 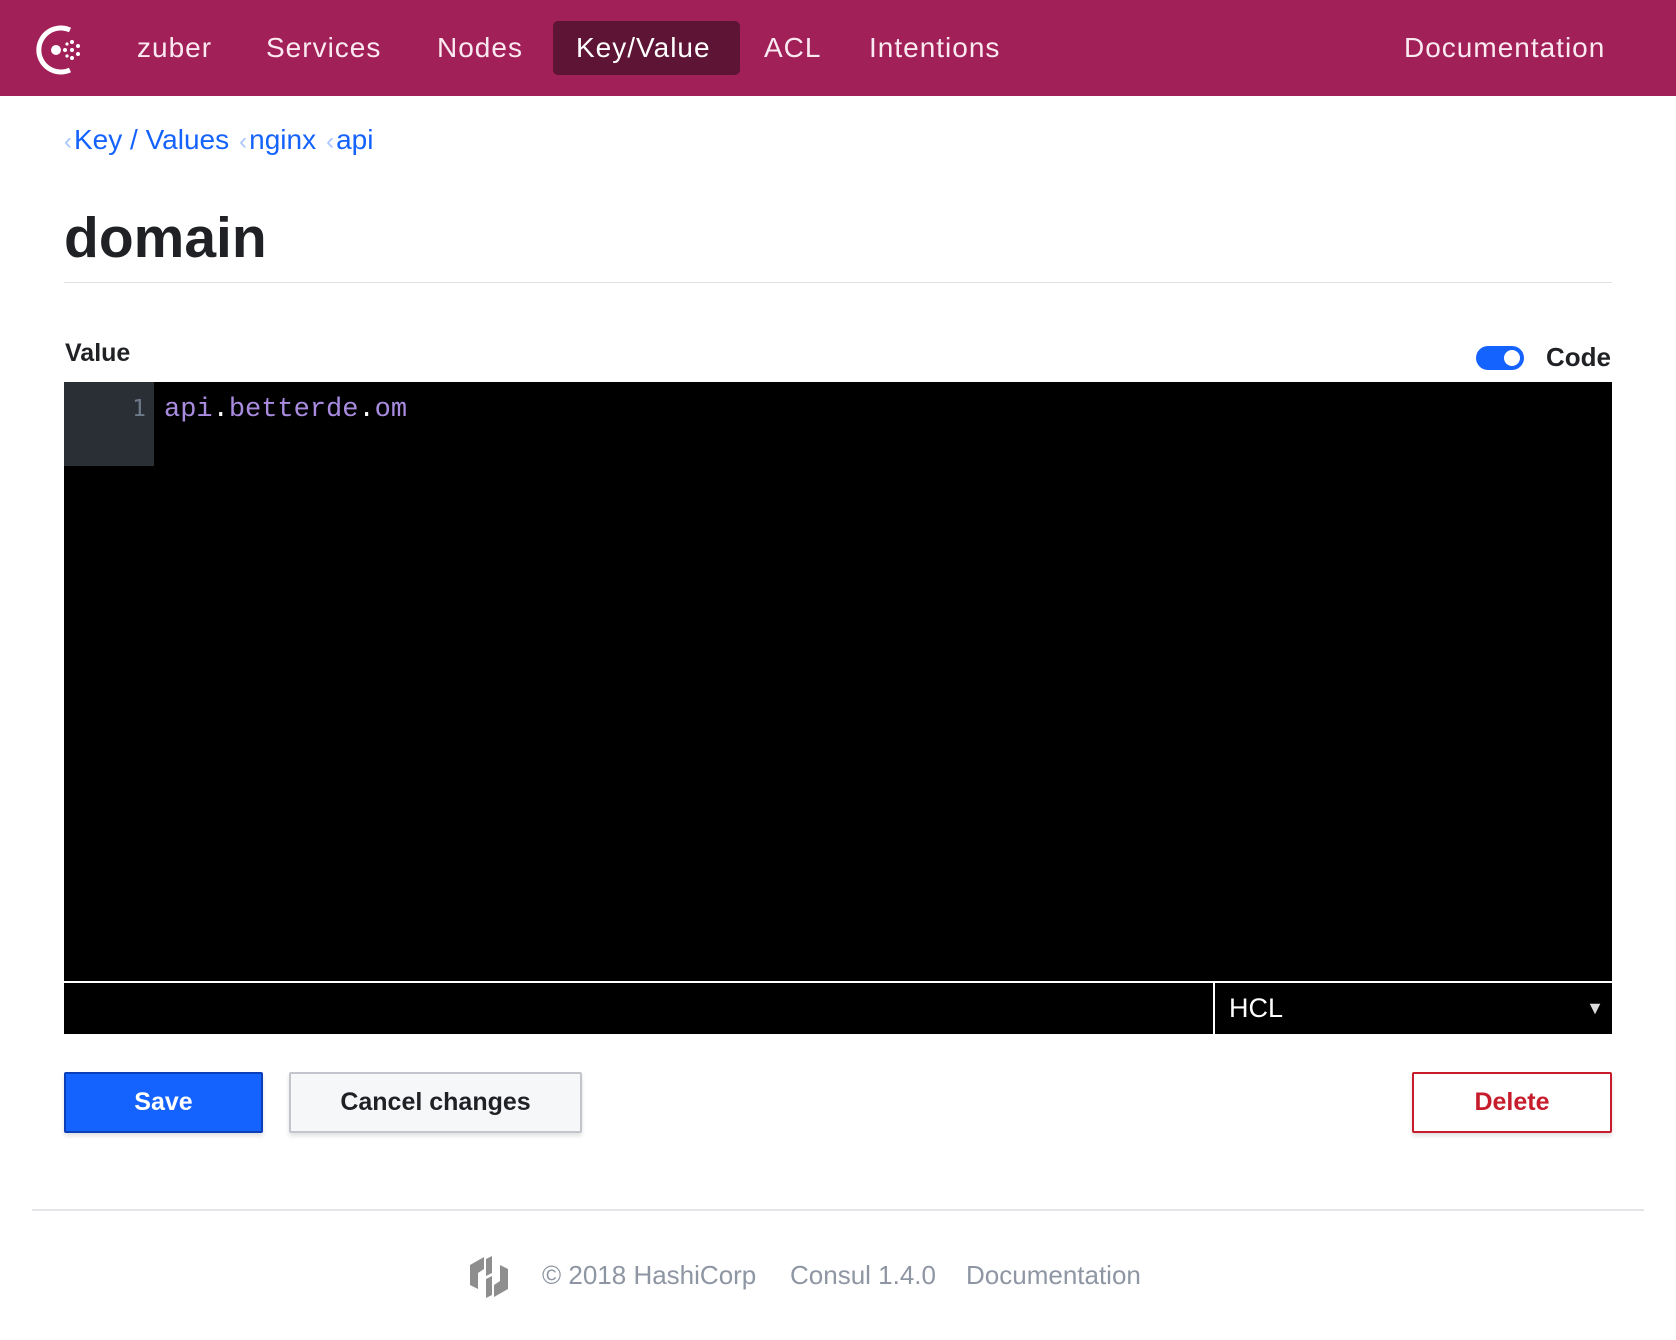 What do you see at coordinates (163, 1102) in the screenshot?
I see `save-button: Save` at bounding box center [163, 1102].